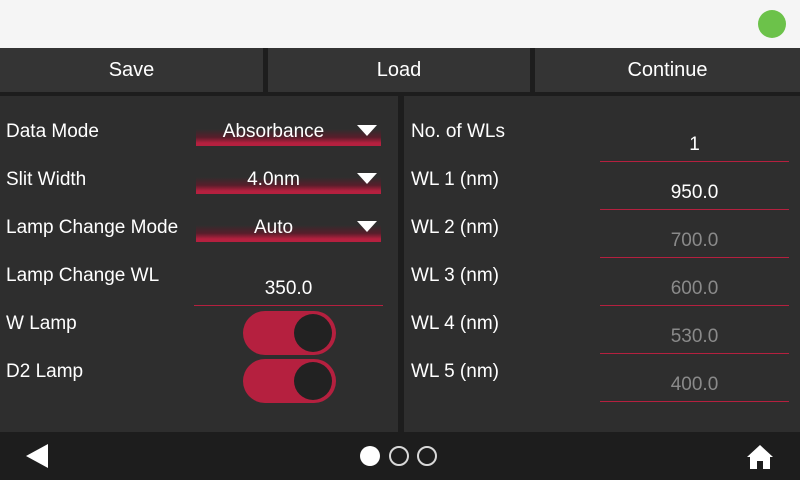 The height and width of the screenshot is (480, 800). I want to click on lamp-change-mode-label: Lamp Change Mode, so click(92, 227).